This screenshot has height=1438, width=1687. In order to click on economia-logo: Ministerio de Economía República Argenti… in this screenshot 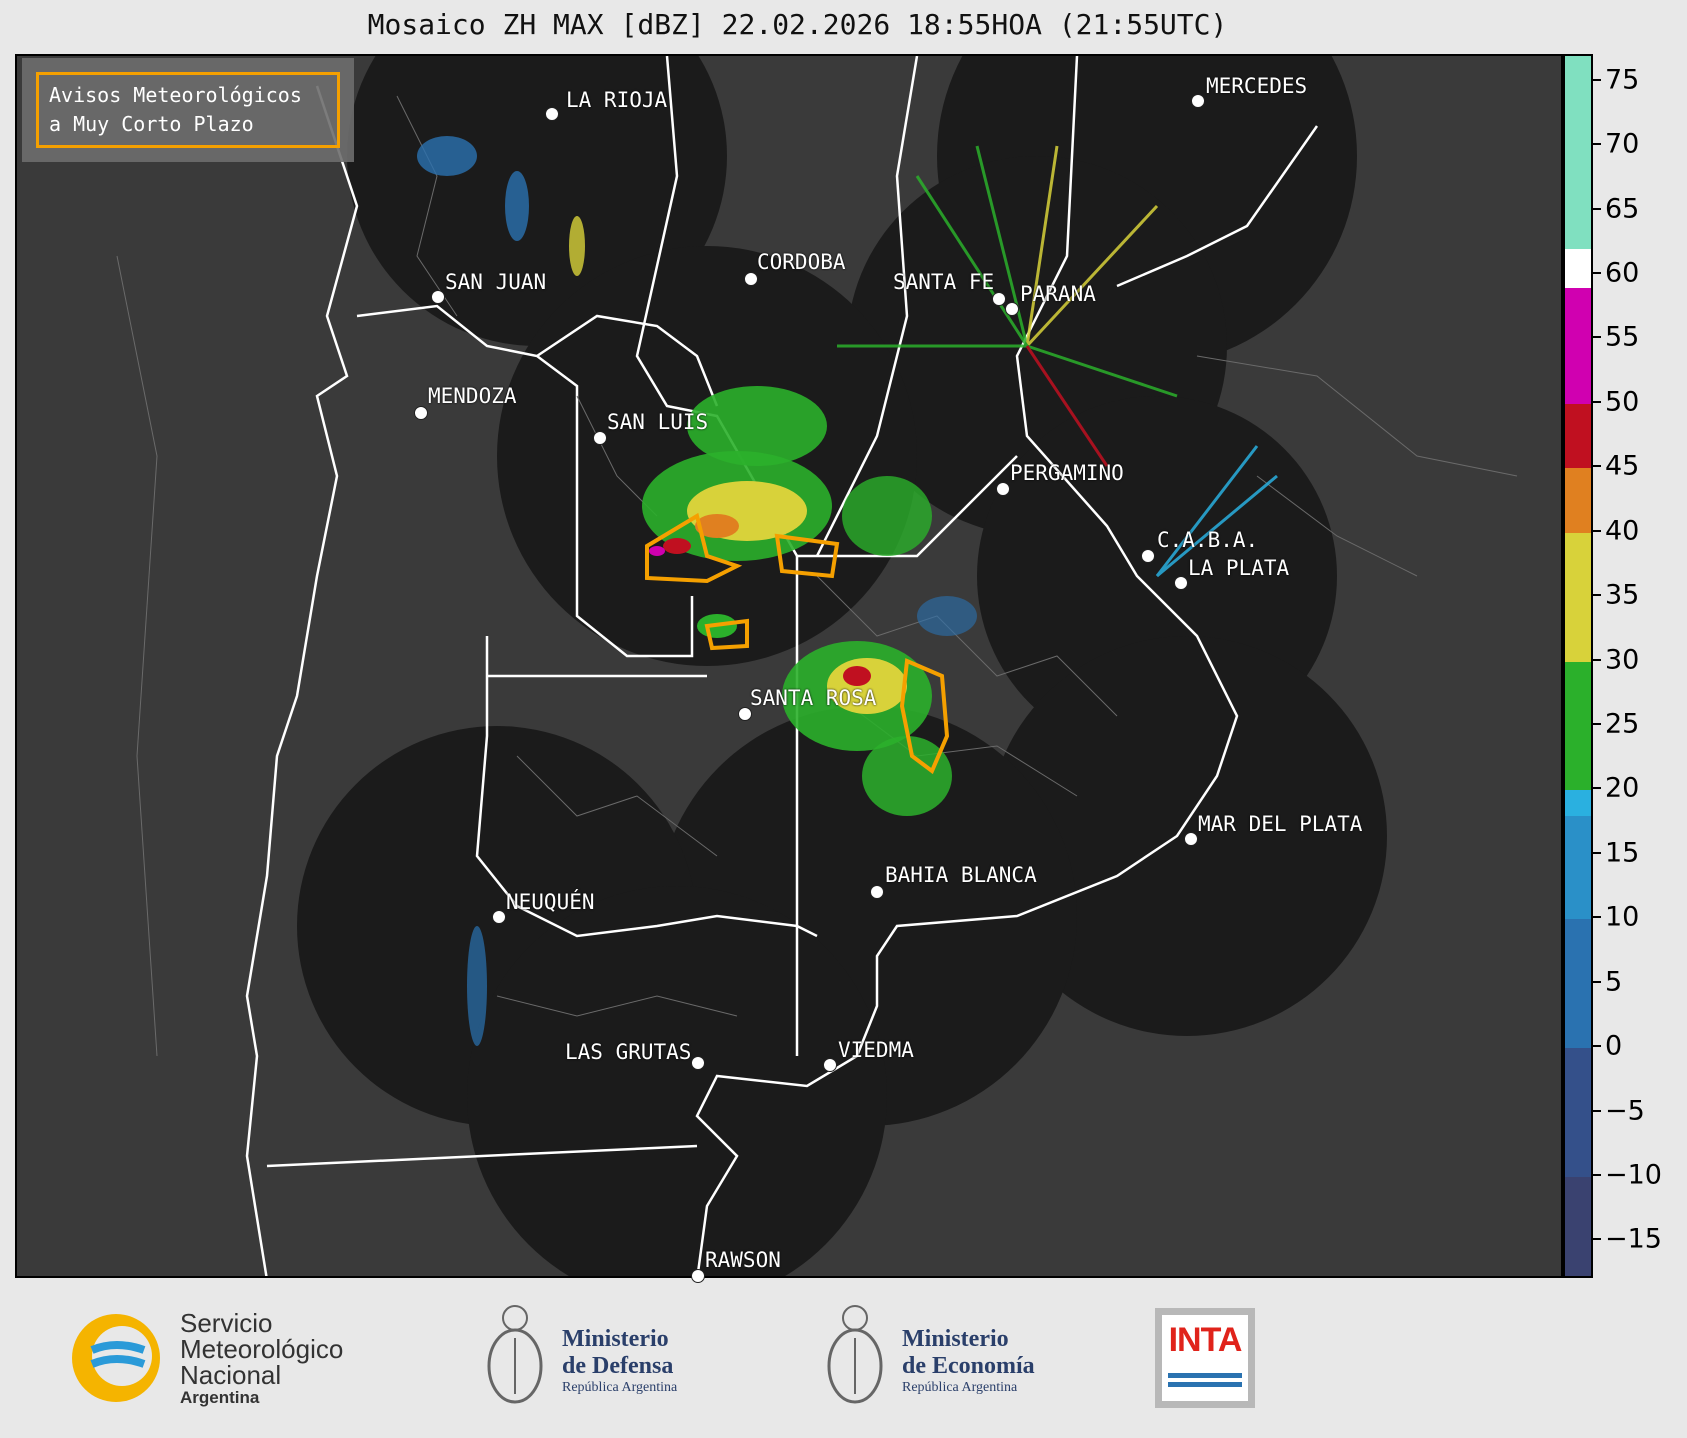, I will do `click(950, 1358)`.